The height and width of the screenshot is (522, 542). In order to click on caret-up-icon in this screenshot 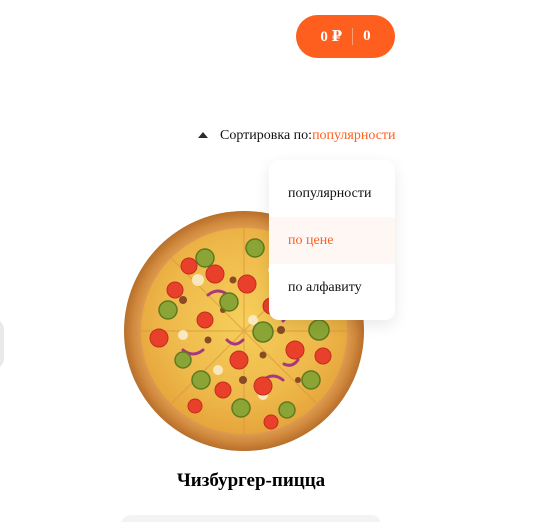, I will do `click(203, 135)`.